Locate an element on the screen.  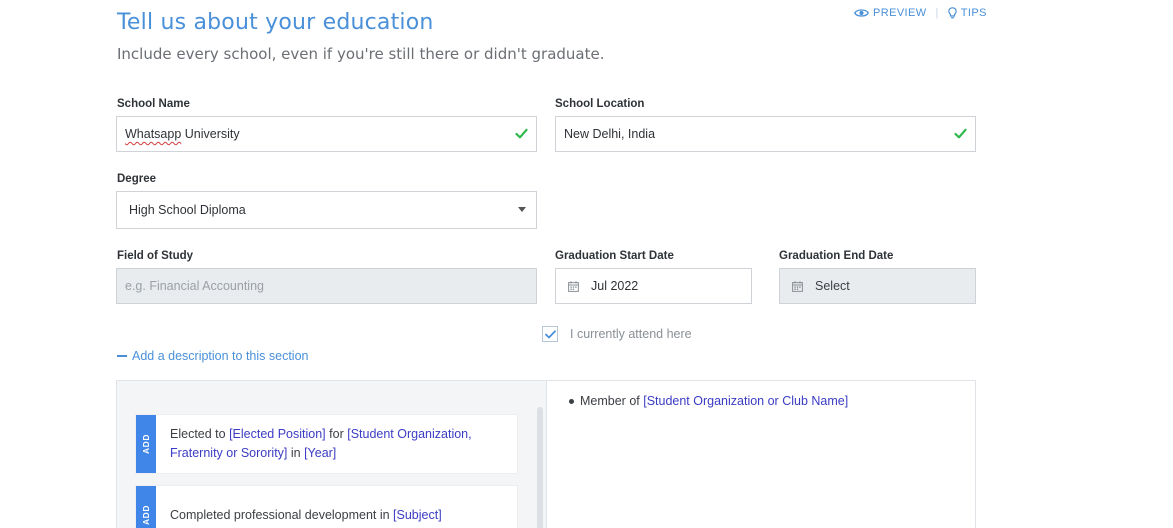
school-name-input: Whatsapp University is located at coordinates (326, 134).